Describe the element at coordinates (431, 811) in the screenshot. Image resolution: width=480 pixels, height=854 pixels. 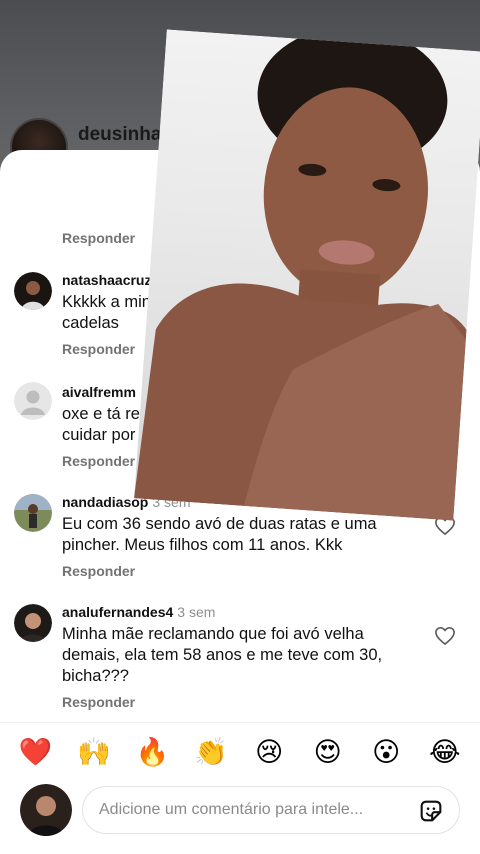
I see `sticker-icon` at that location.